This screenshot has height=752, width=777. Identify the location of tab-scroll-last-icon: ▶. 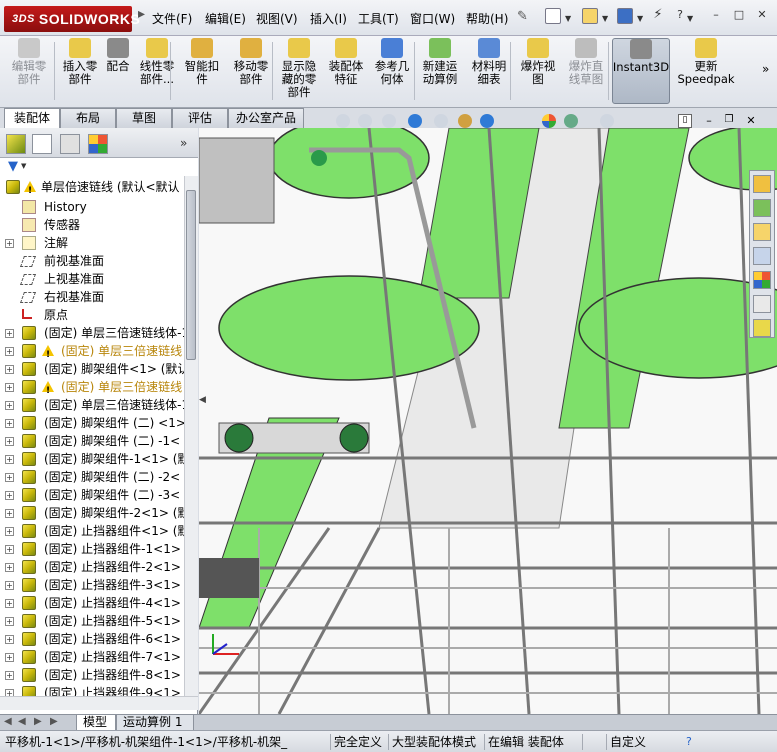
(54, 721).